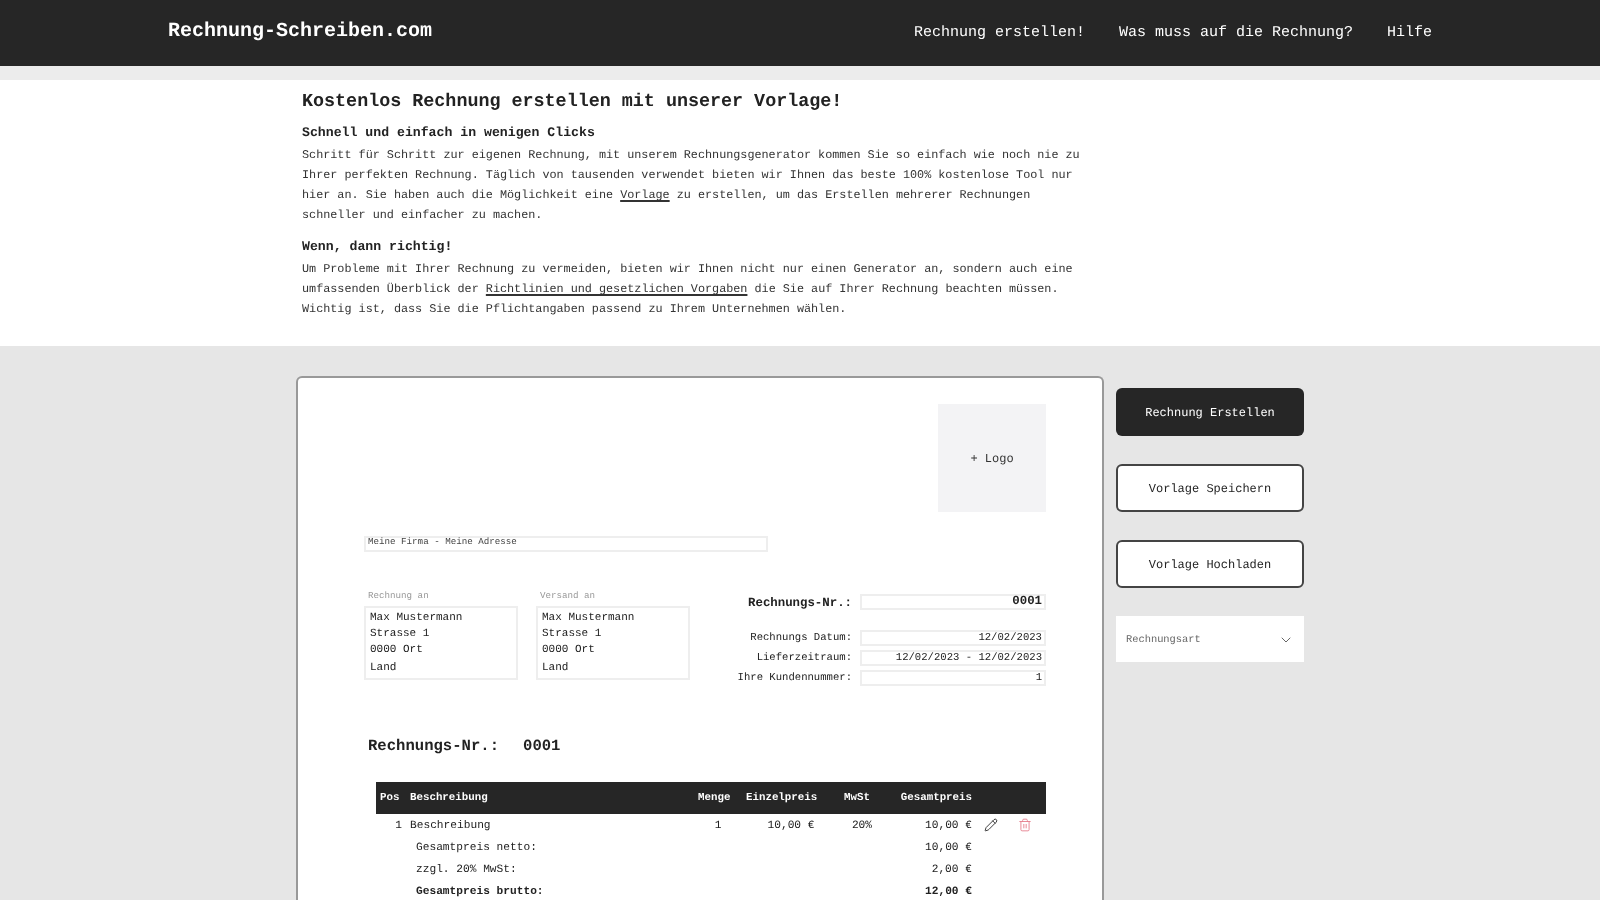 This screenshot has width=1600, height=900. Describe the element at coordinates (300, 33) in the screenshot. I see `site-logo: Rechnung-Schreiben.com` at that location.